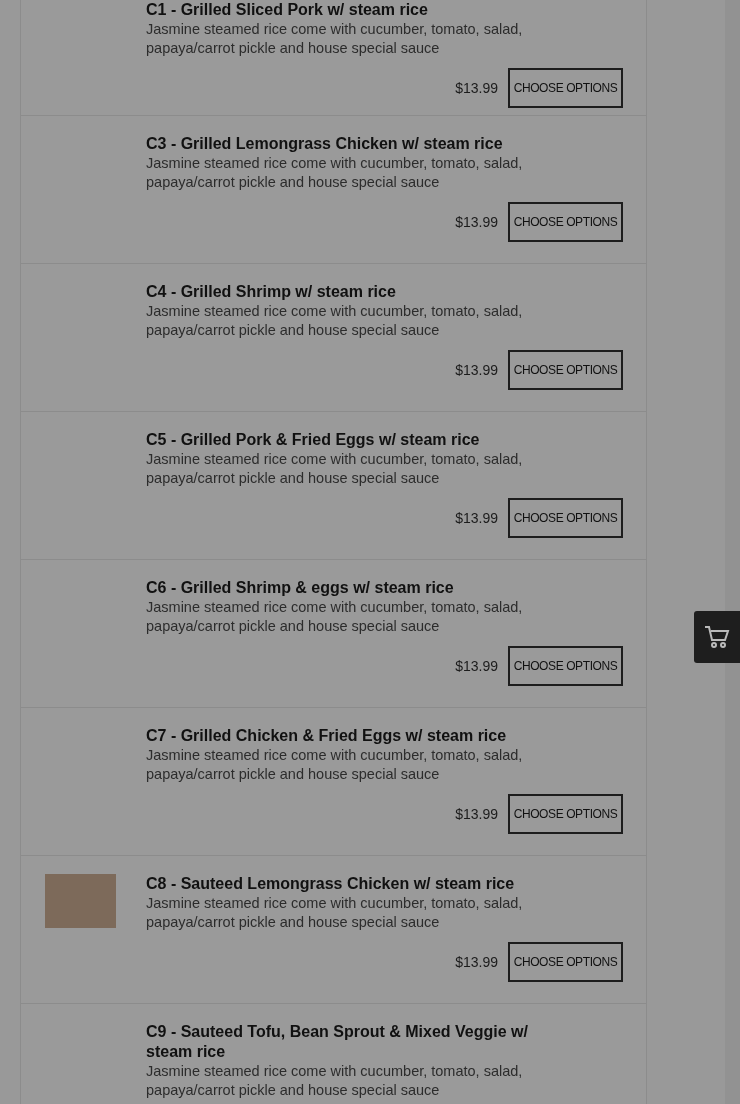 This screenshot has height=1104, width=740. Describe the element at coordinates (325, 144) in the screenshot. I see `item-title: C3 - Grilled Lemongrass Chicken w/ steam rice` at that location.